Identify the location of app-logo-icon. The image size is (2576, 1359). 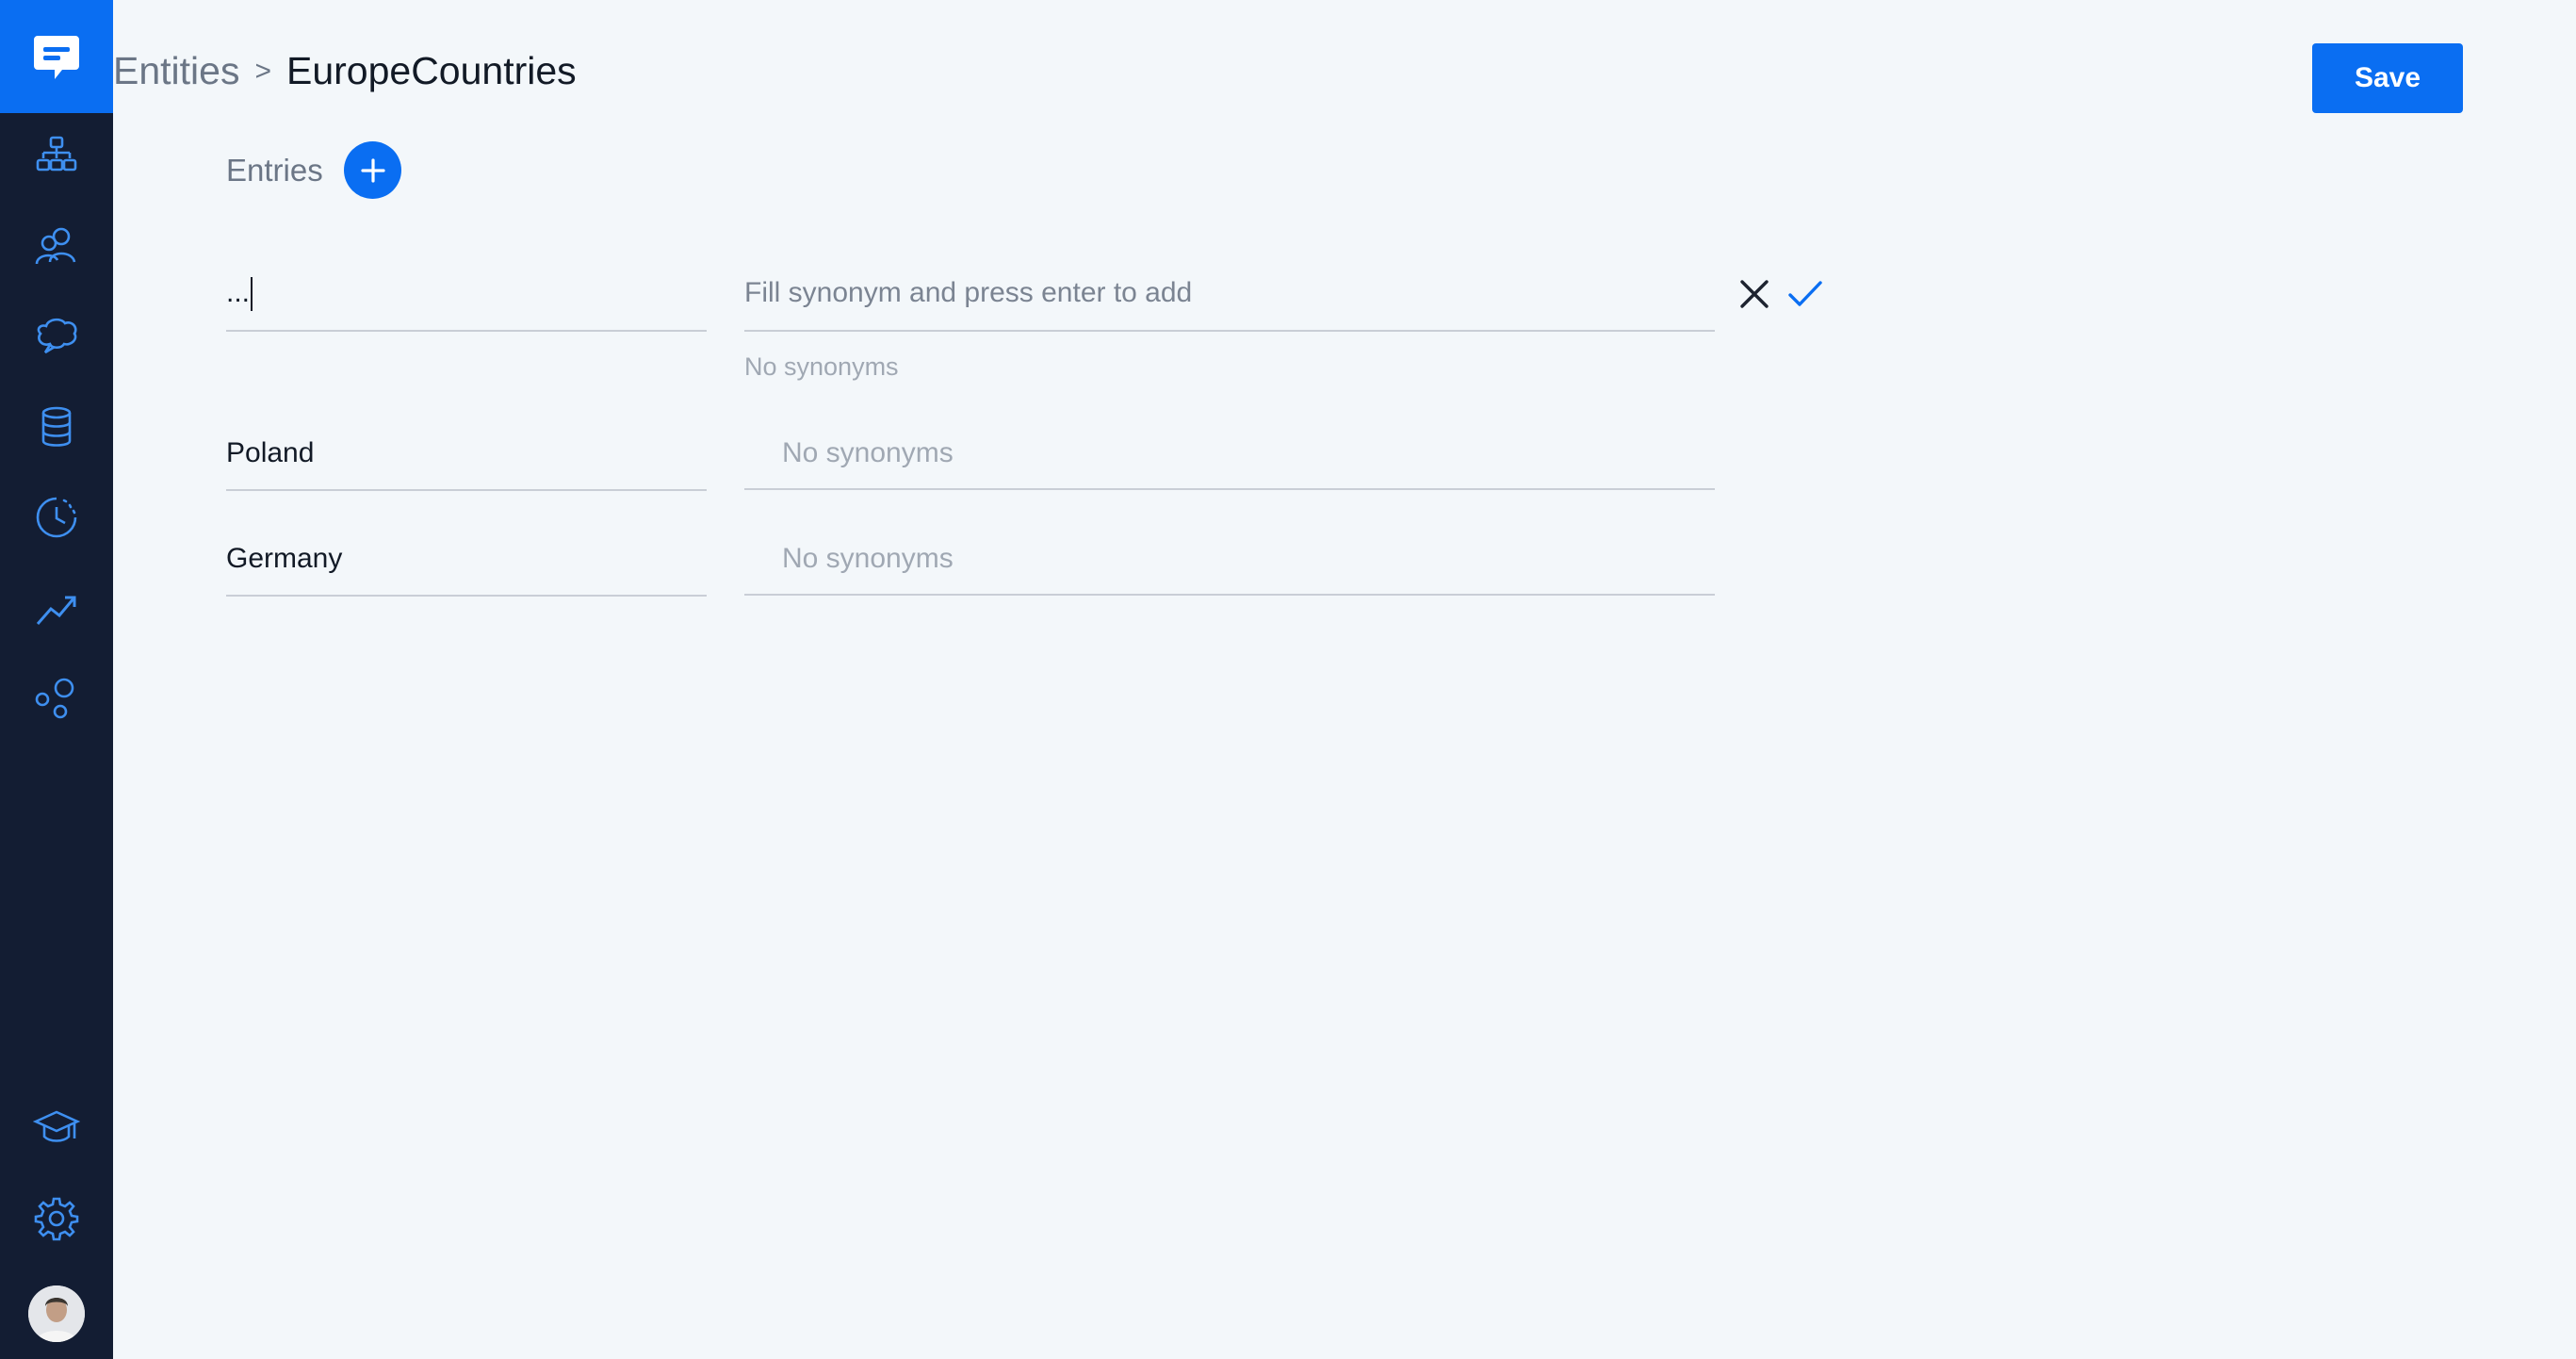
(56, 56).